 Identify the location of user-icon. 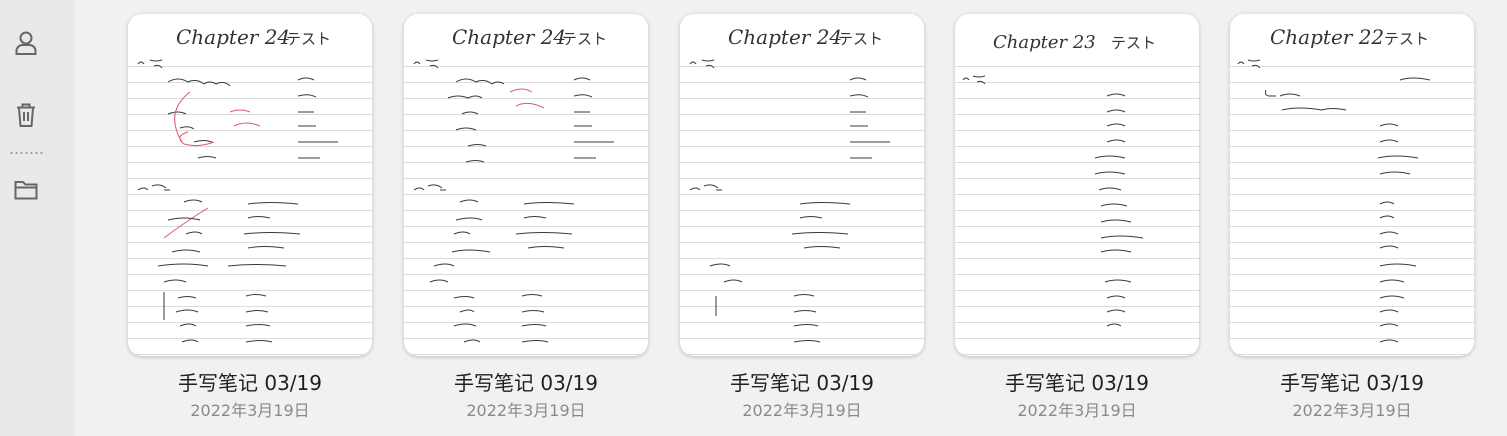
(26, 43).